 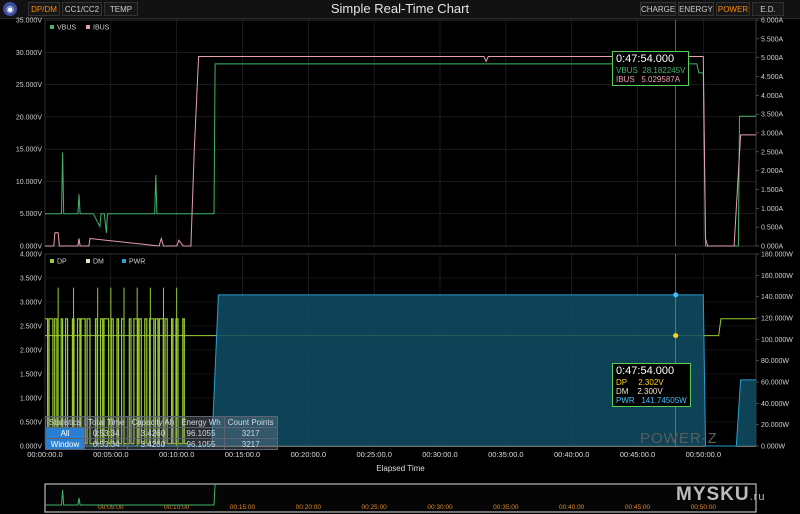 What do you see at coordinates (775, 425) in the screenshot?
I see `y-tick-right-label: 20.000W` at bounding box center [775, 425].